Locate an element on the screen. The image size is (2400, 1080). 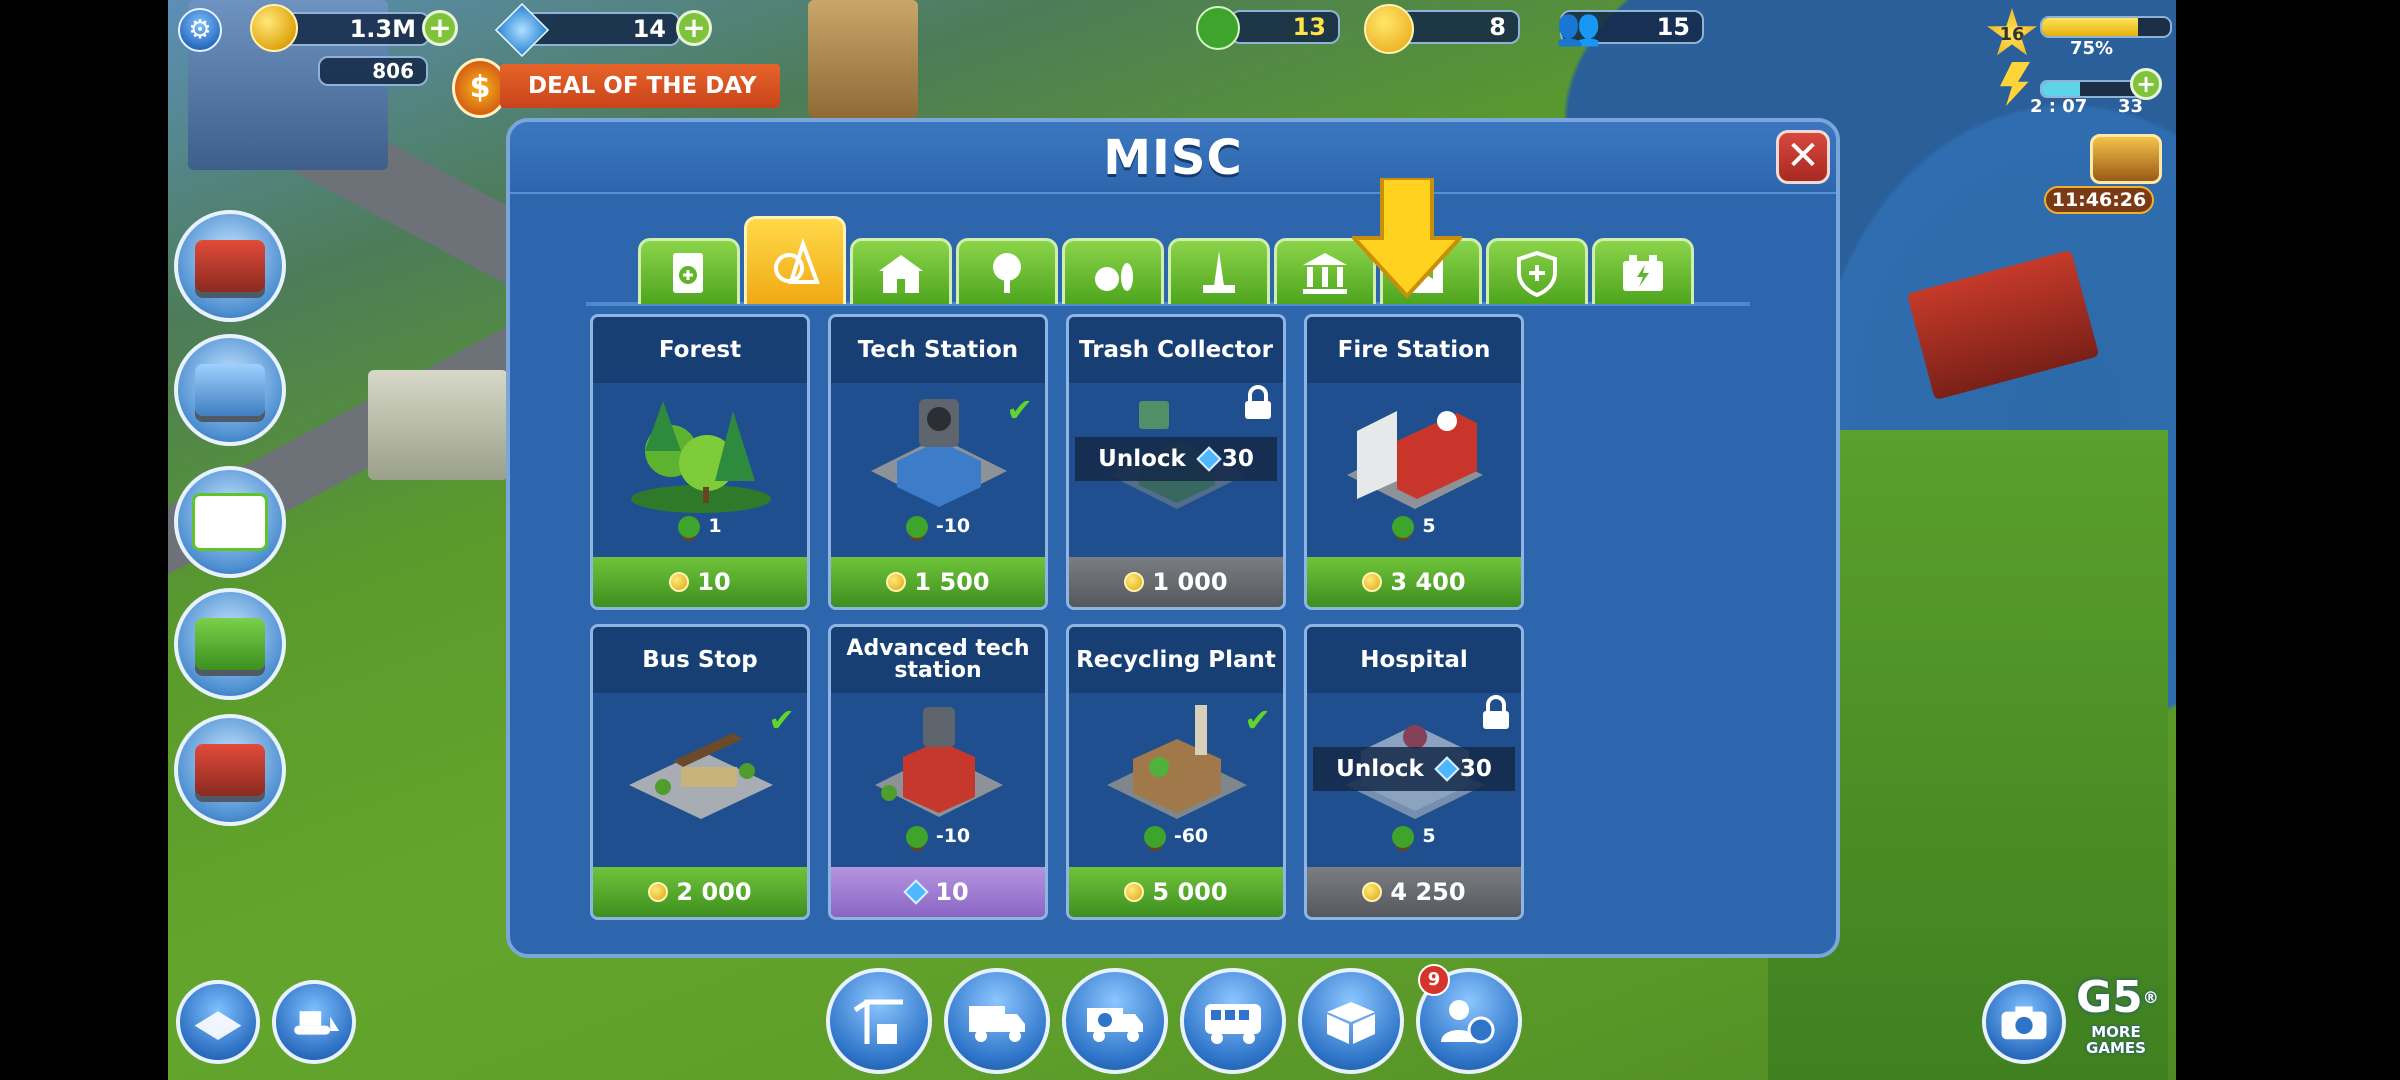
building-icon is located at coordinates (230, 266).